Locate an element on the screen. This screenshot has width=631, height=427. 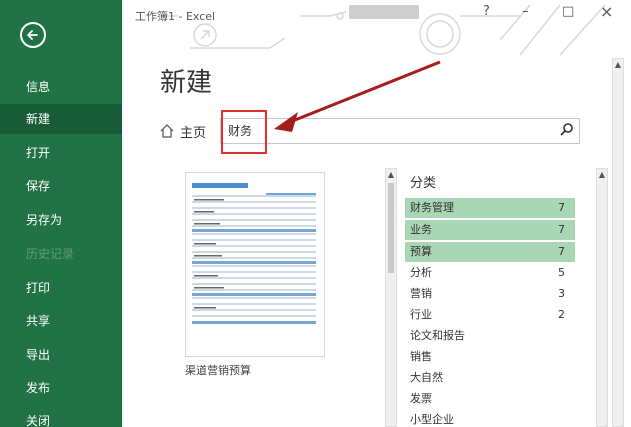
category-item: 业务 7 is located at coordinates (490, 230).